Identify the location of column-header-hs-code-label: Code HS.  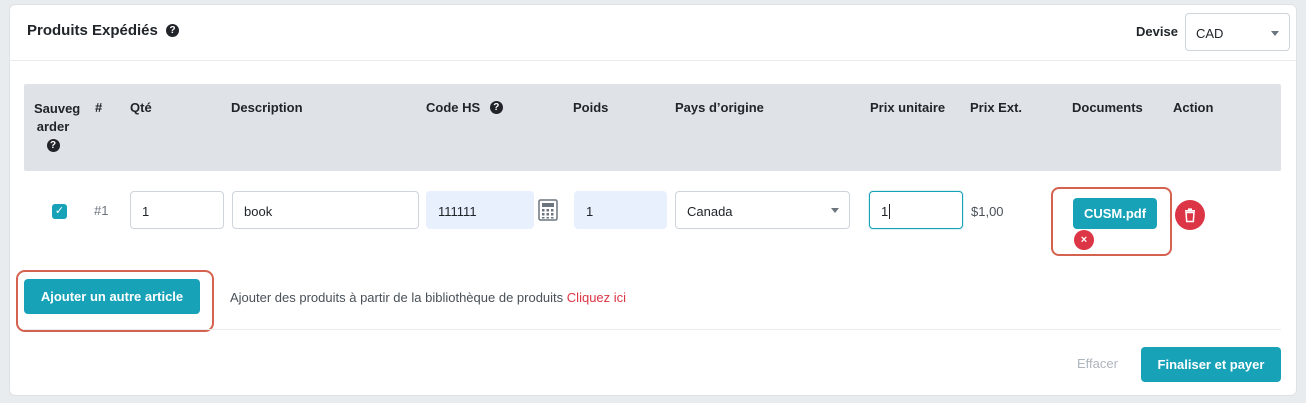
(453, 107).